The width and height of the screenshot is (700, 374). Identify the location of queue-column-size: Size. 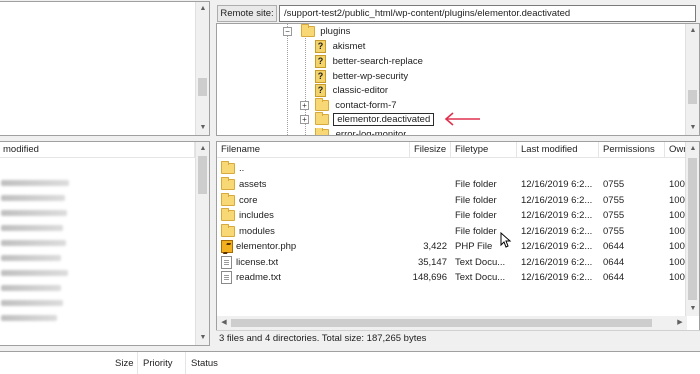
(123, 363).